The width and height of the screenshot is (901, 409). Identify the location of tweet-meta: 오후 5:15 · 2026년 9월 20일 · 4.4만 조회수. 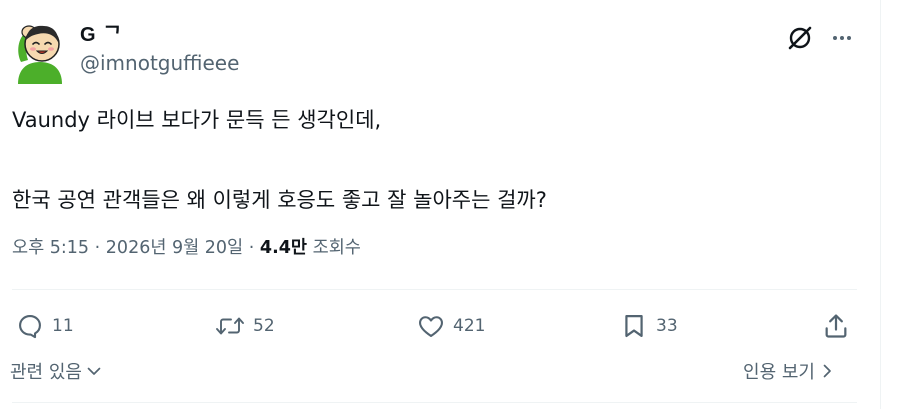
(186, 248).